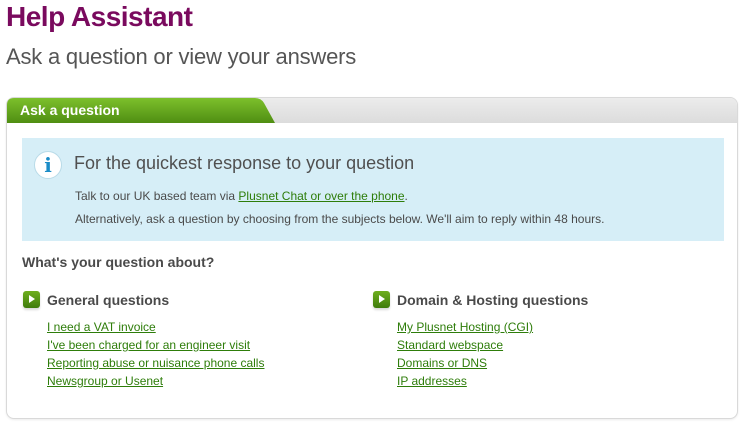 The image size is (743, 426). Describe the element at coordinates (442, 363) in the screenshot. I see `link-domains-dns: Domains or DNS` at that location.